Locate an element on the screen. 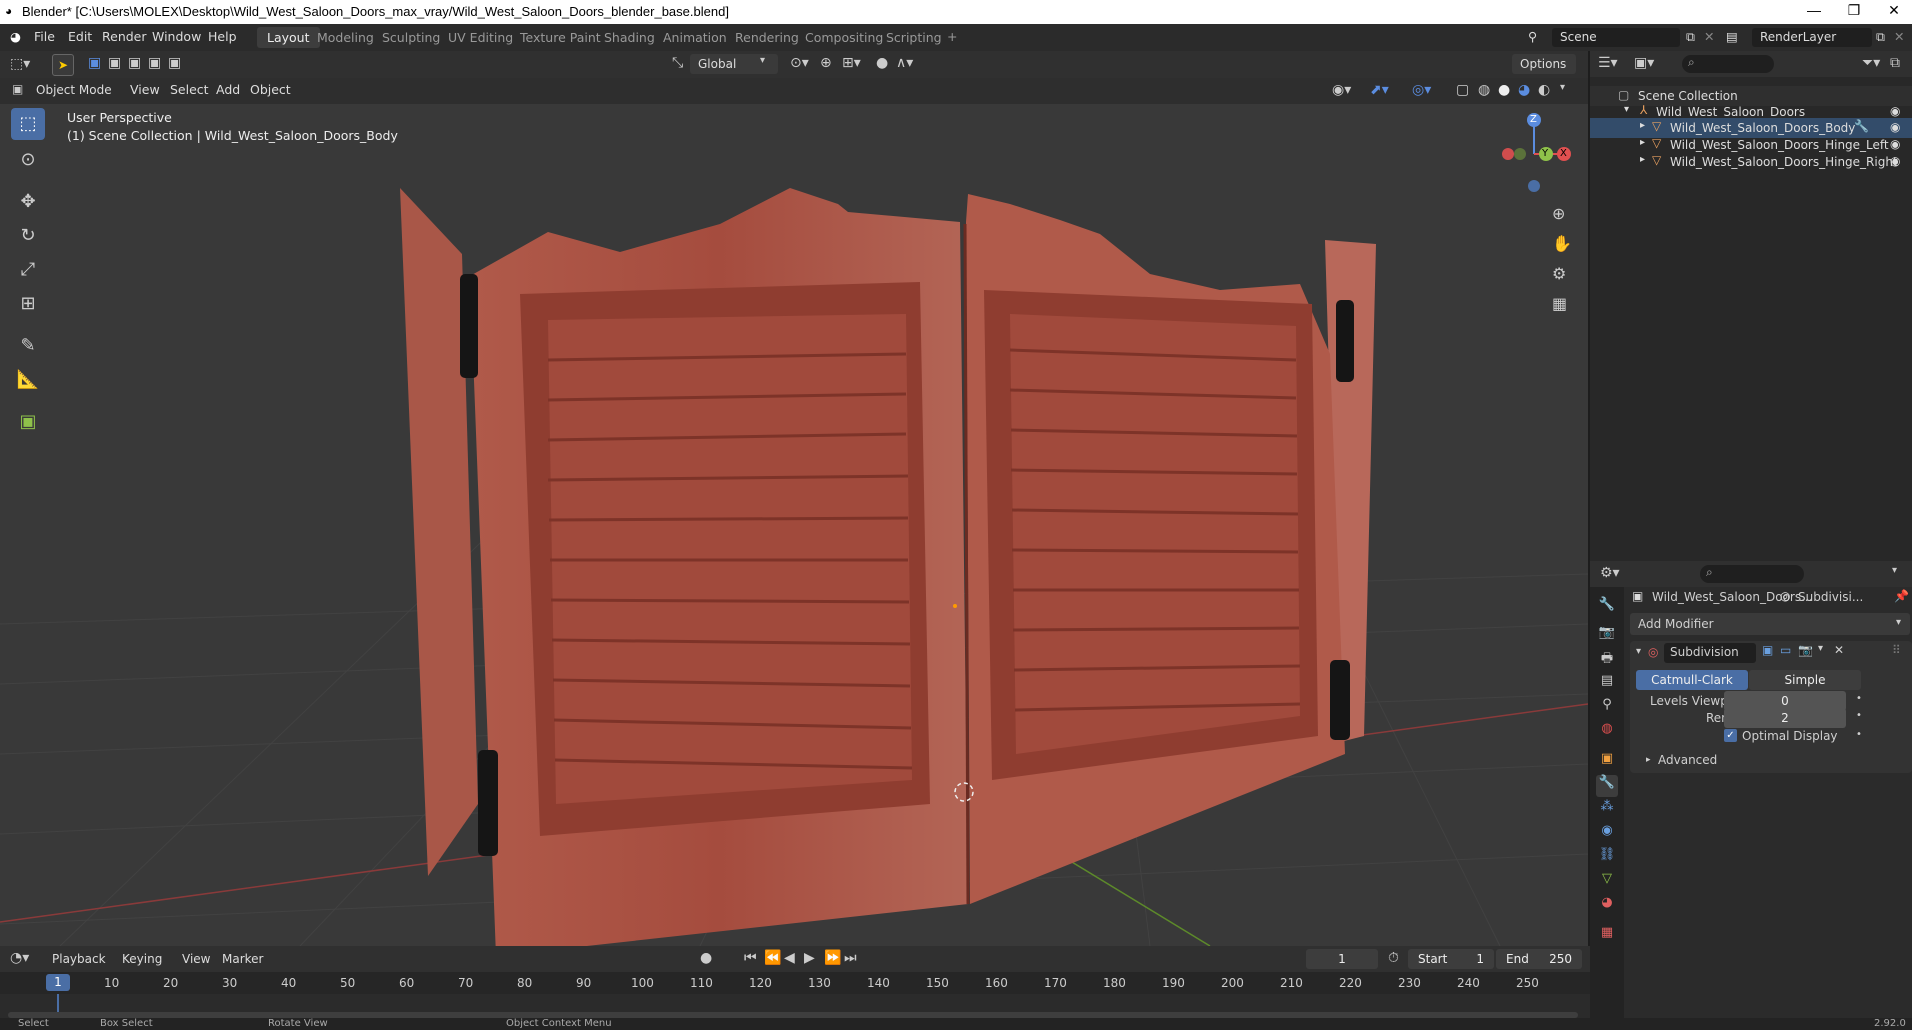 Image resolution: width=1912 pixels, height=1030 pixels. overlay-icon: ◎▾ is located at coordinates (1421, 90).